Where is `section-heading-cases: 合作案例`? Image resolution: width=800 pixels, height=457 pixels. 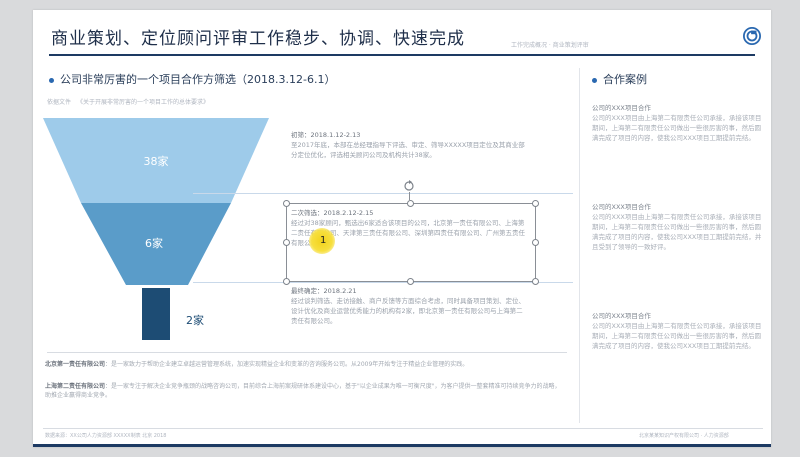 section-heading-cases: 合作案例 is located at coordinates (619, 79).